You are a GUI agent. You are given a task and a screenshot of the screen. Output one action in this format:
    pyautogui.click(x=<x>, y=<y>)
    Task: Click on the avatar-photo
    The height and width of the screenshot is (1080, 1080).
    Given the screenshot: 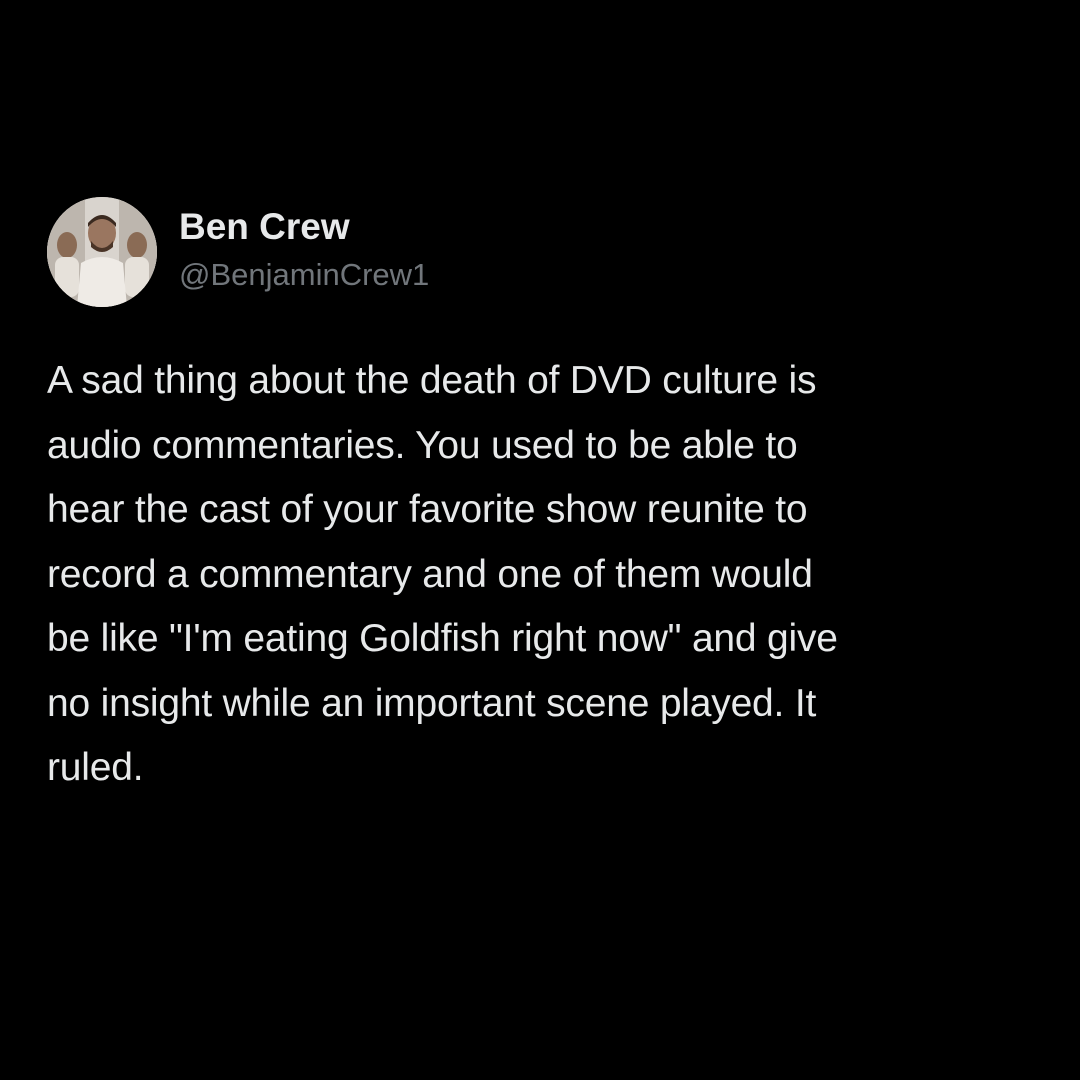 What is the action you would take?
    pyautogui.click(x=102, y=252)
    